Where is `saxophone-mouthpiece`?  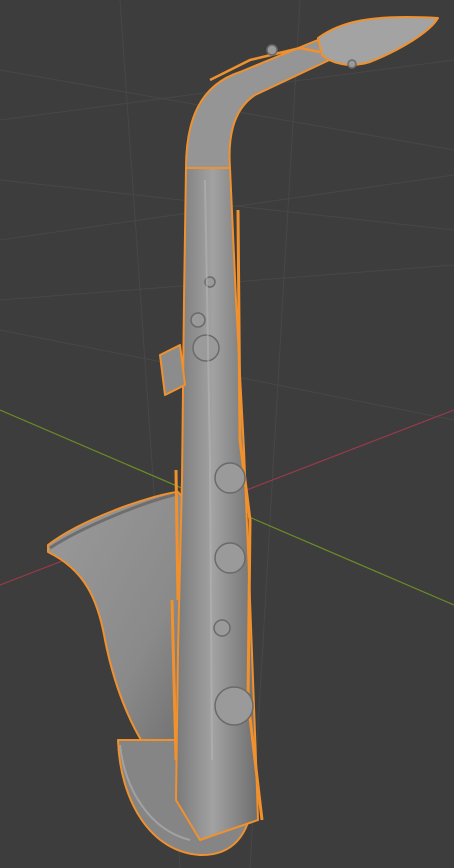
saxophone-mouthpiece is located at coordinates (378, 40).